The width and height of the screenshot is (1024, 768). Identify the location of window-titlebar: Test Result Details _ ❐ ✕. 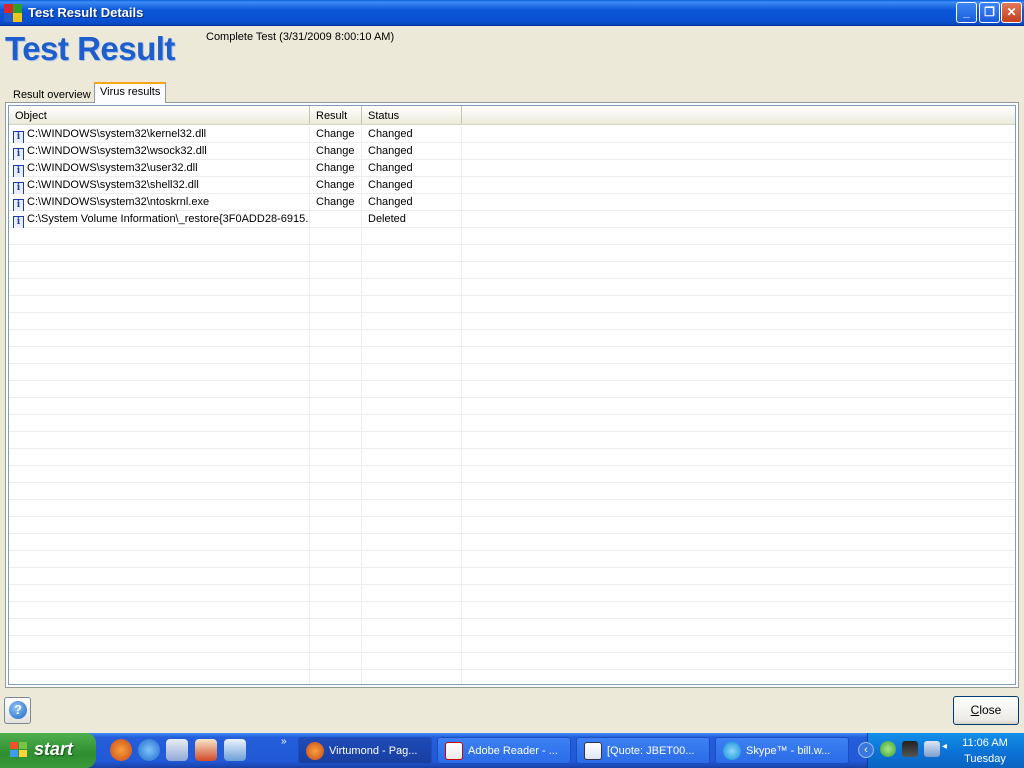
(512, 13).